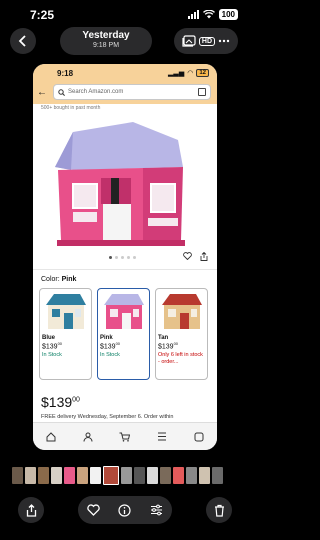  What do you see at coordinates (156, 510) in the screenshot?
I see `adjust-icon` at bounding box center [156, 510].